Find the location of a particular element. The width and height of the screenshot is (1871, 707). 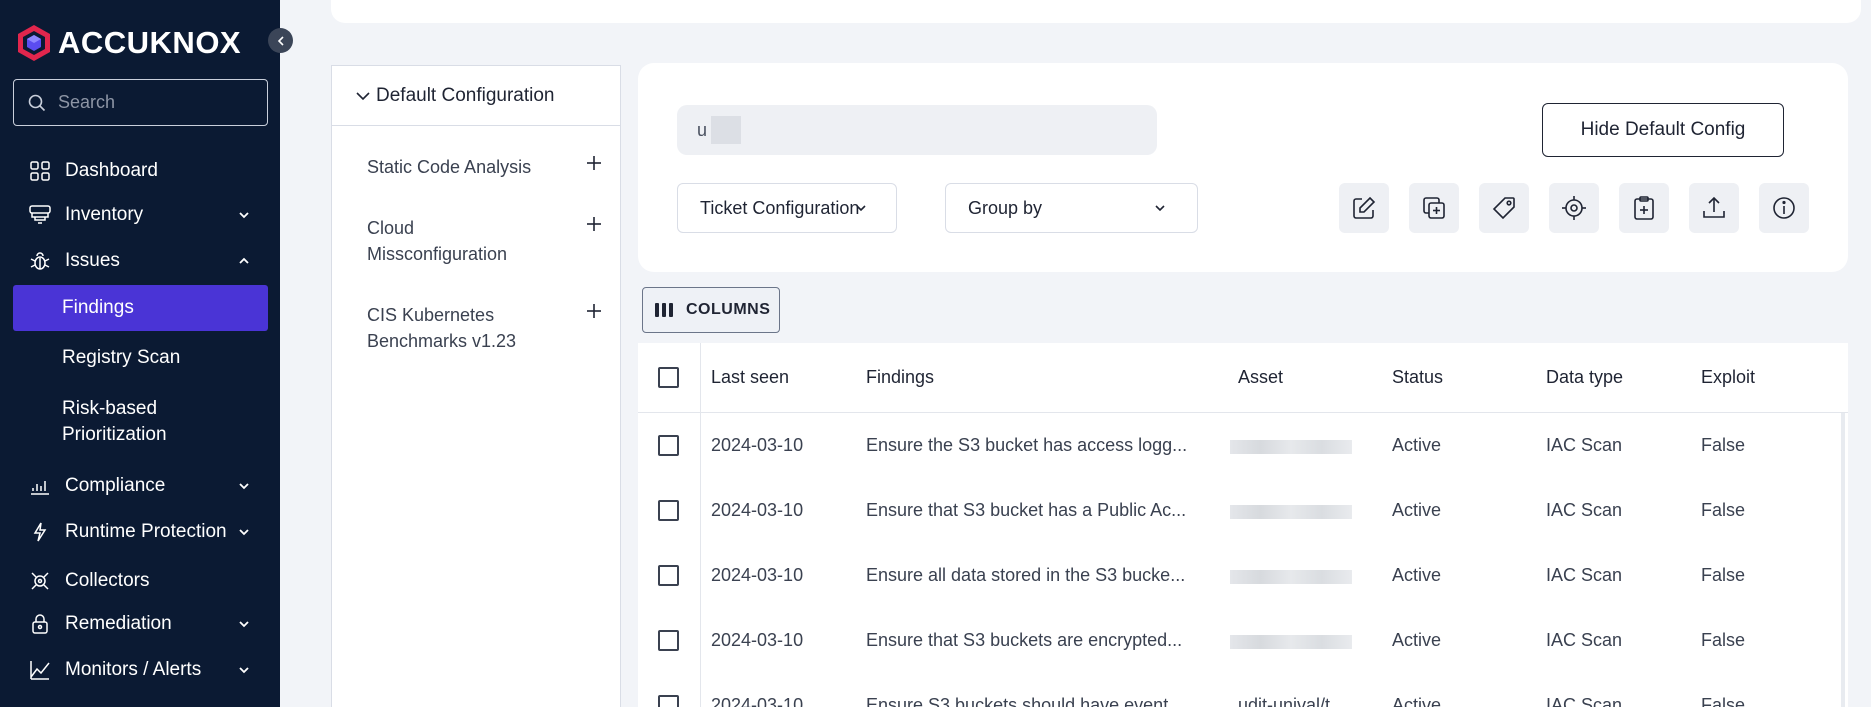

sidebar-item-dashboard: Dashboard is located at coordinates (140, 171).